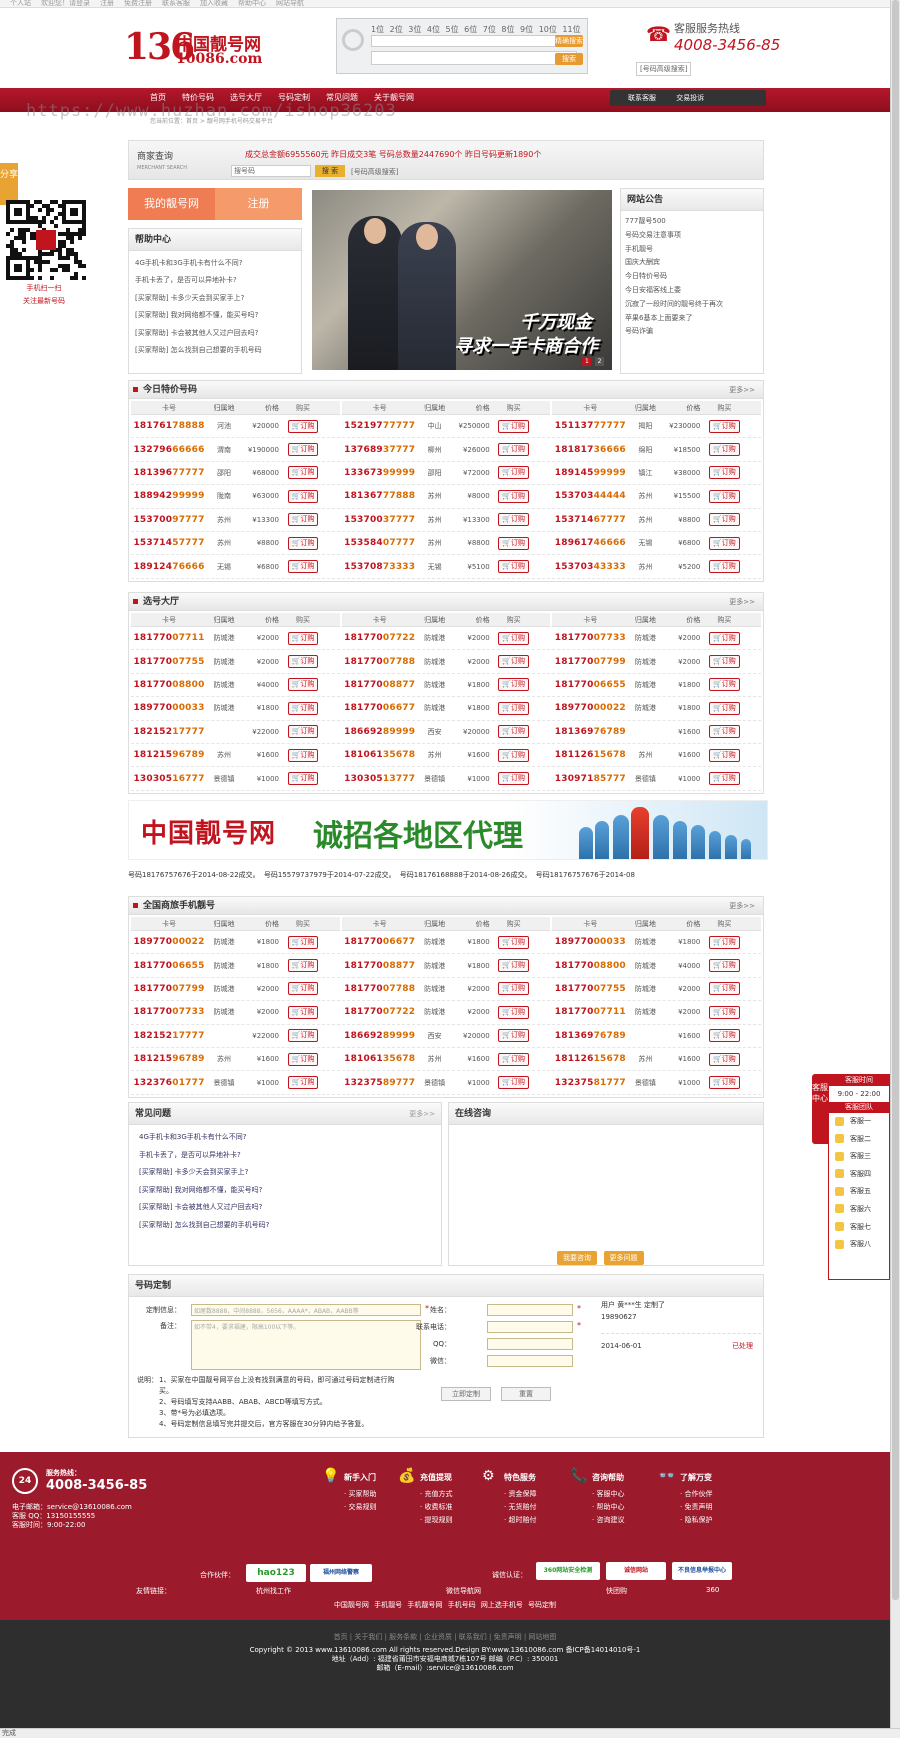  What do you see at coordinates (446, 1083) in the screenshot?
I see `number-row: 13237589777 景德镇 ¥1000 🛒订购` at bounding box center [446, 1083].